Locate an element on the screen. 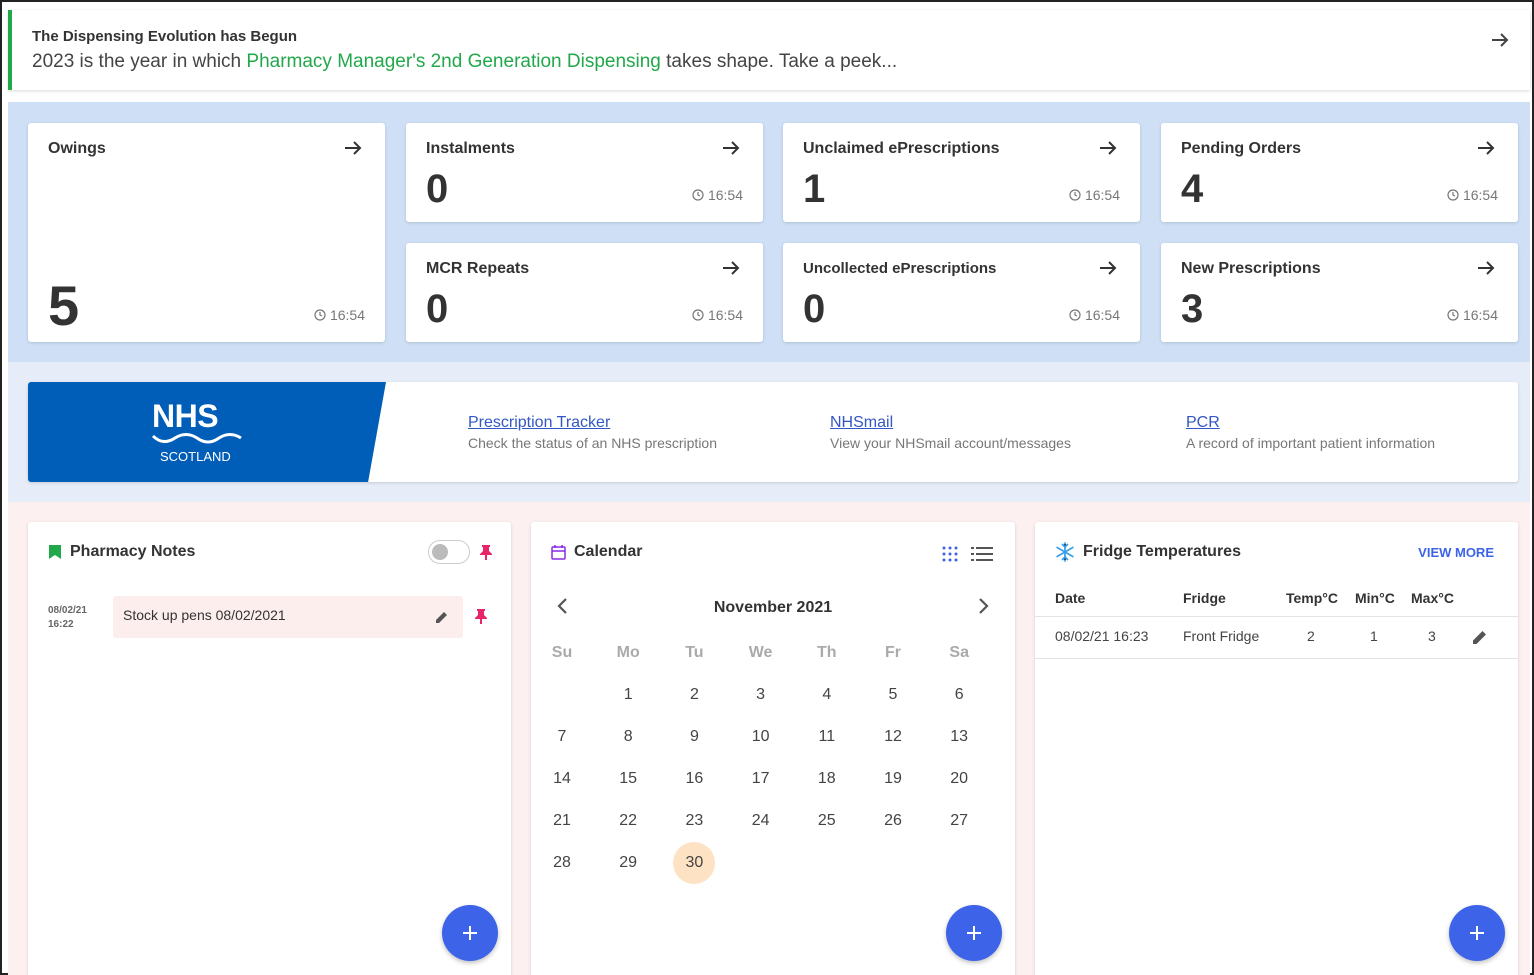  card-value: 3 is located at coordinates (1192, 309).